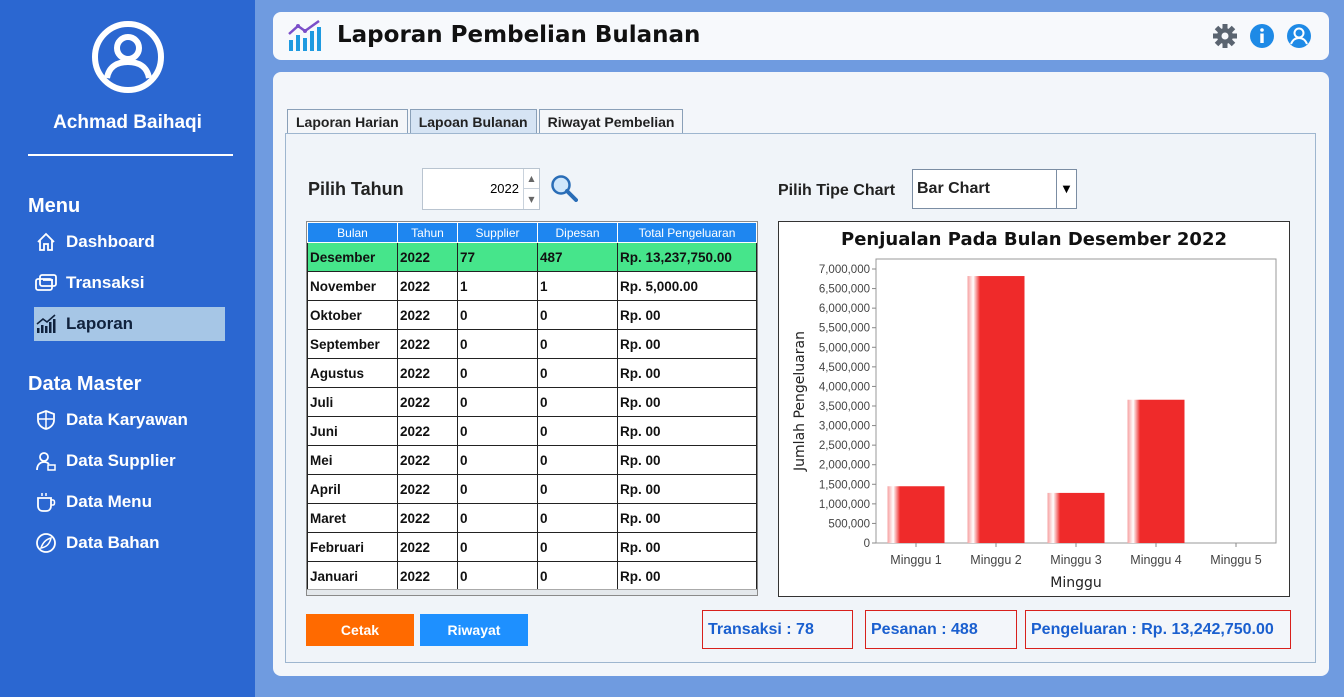  I want to click on table-row: Juli 2022 0 0 Rp. 00, so click(532, 402).